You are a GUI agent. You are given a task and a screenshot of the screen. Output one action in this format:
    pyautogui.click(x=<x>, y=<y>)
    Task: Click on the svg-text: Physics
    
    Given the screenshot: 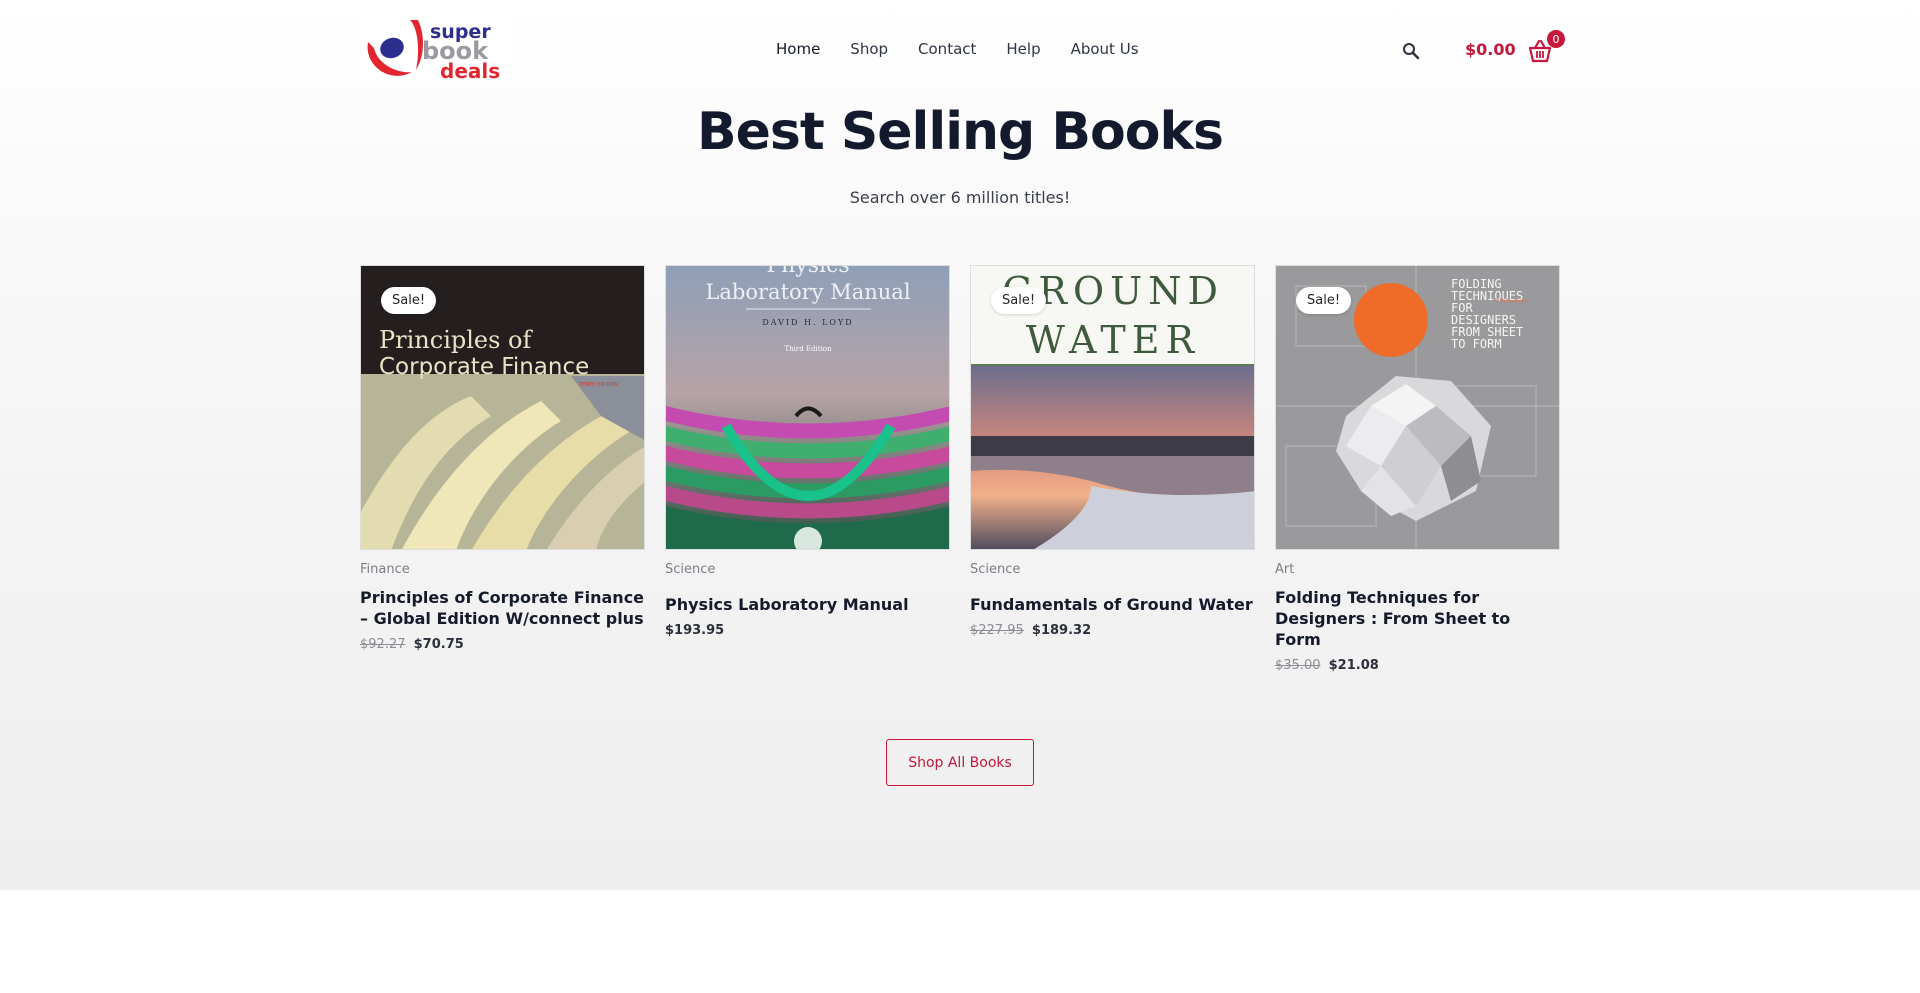 What is the action you would take?
    pyautogui.click(x=807, y=272)
    